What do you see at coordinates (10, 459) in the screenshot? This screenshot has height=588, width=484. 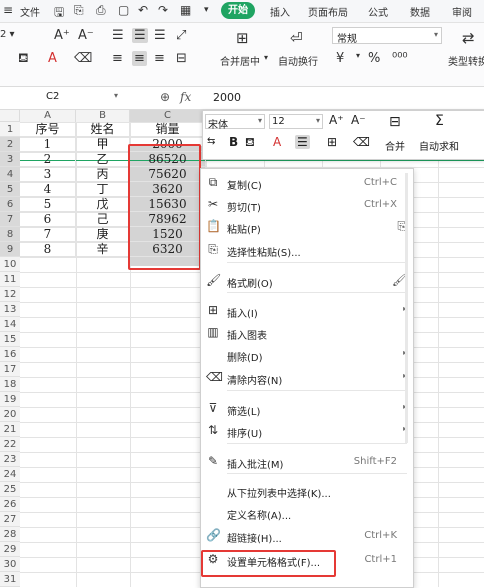 I see `row-header: 23` at bounding box center [10, 459].